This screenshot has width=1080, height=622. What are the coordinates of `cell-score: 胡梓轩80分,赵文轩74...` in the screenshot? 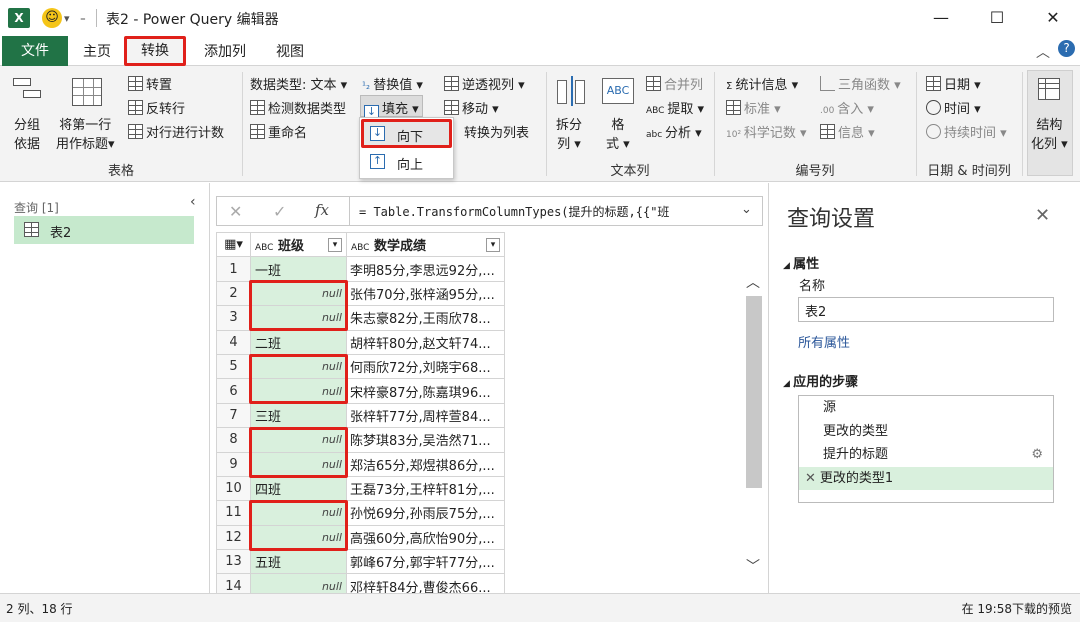 It's located at (425, 342).